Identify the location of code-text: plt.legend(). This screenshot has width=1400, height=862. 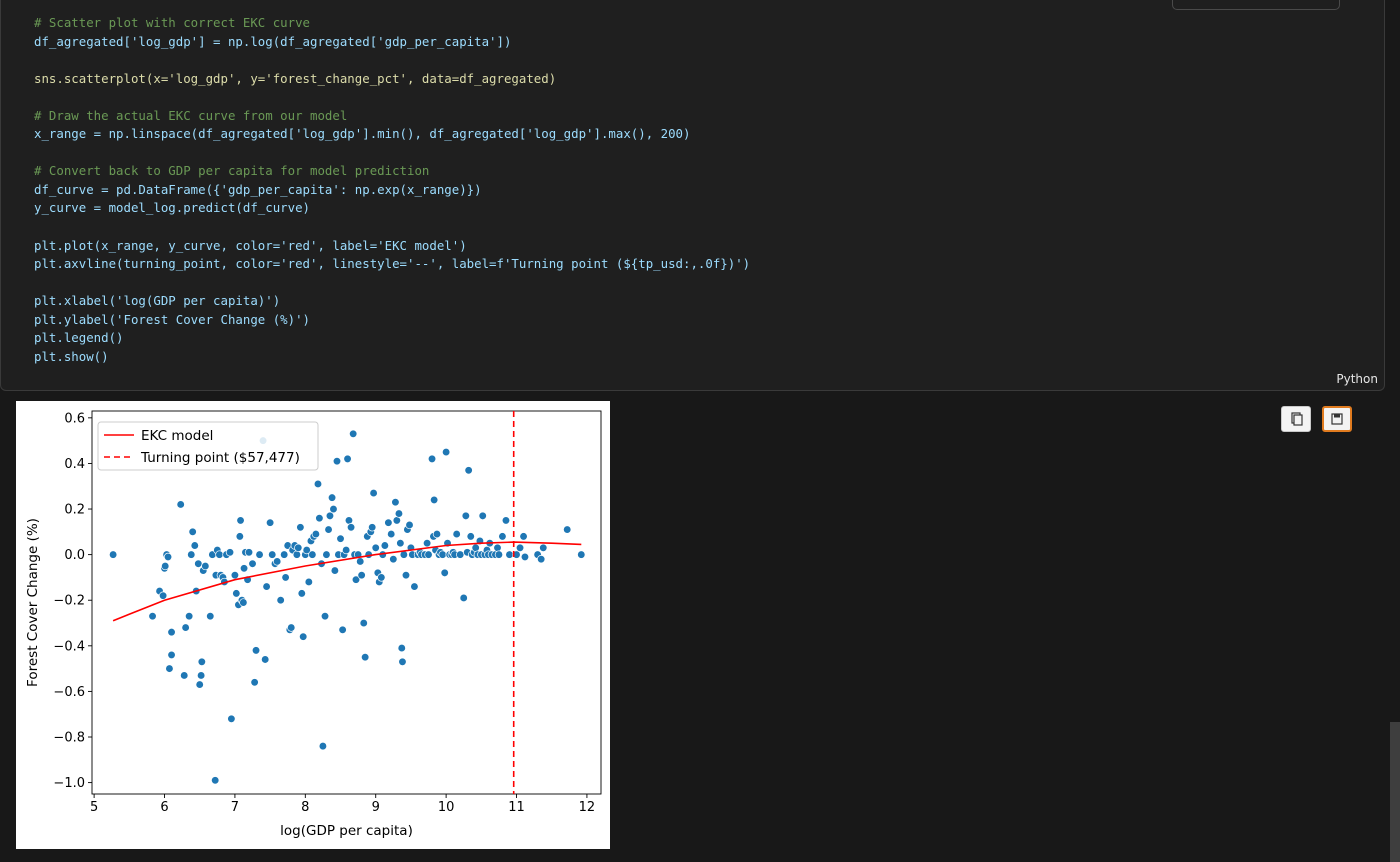
(79, 338).